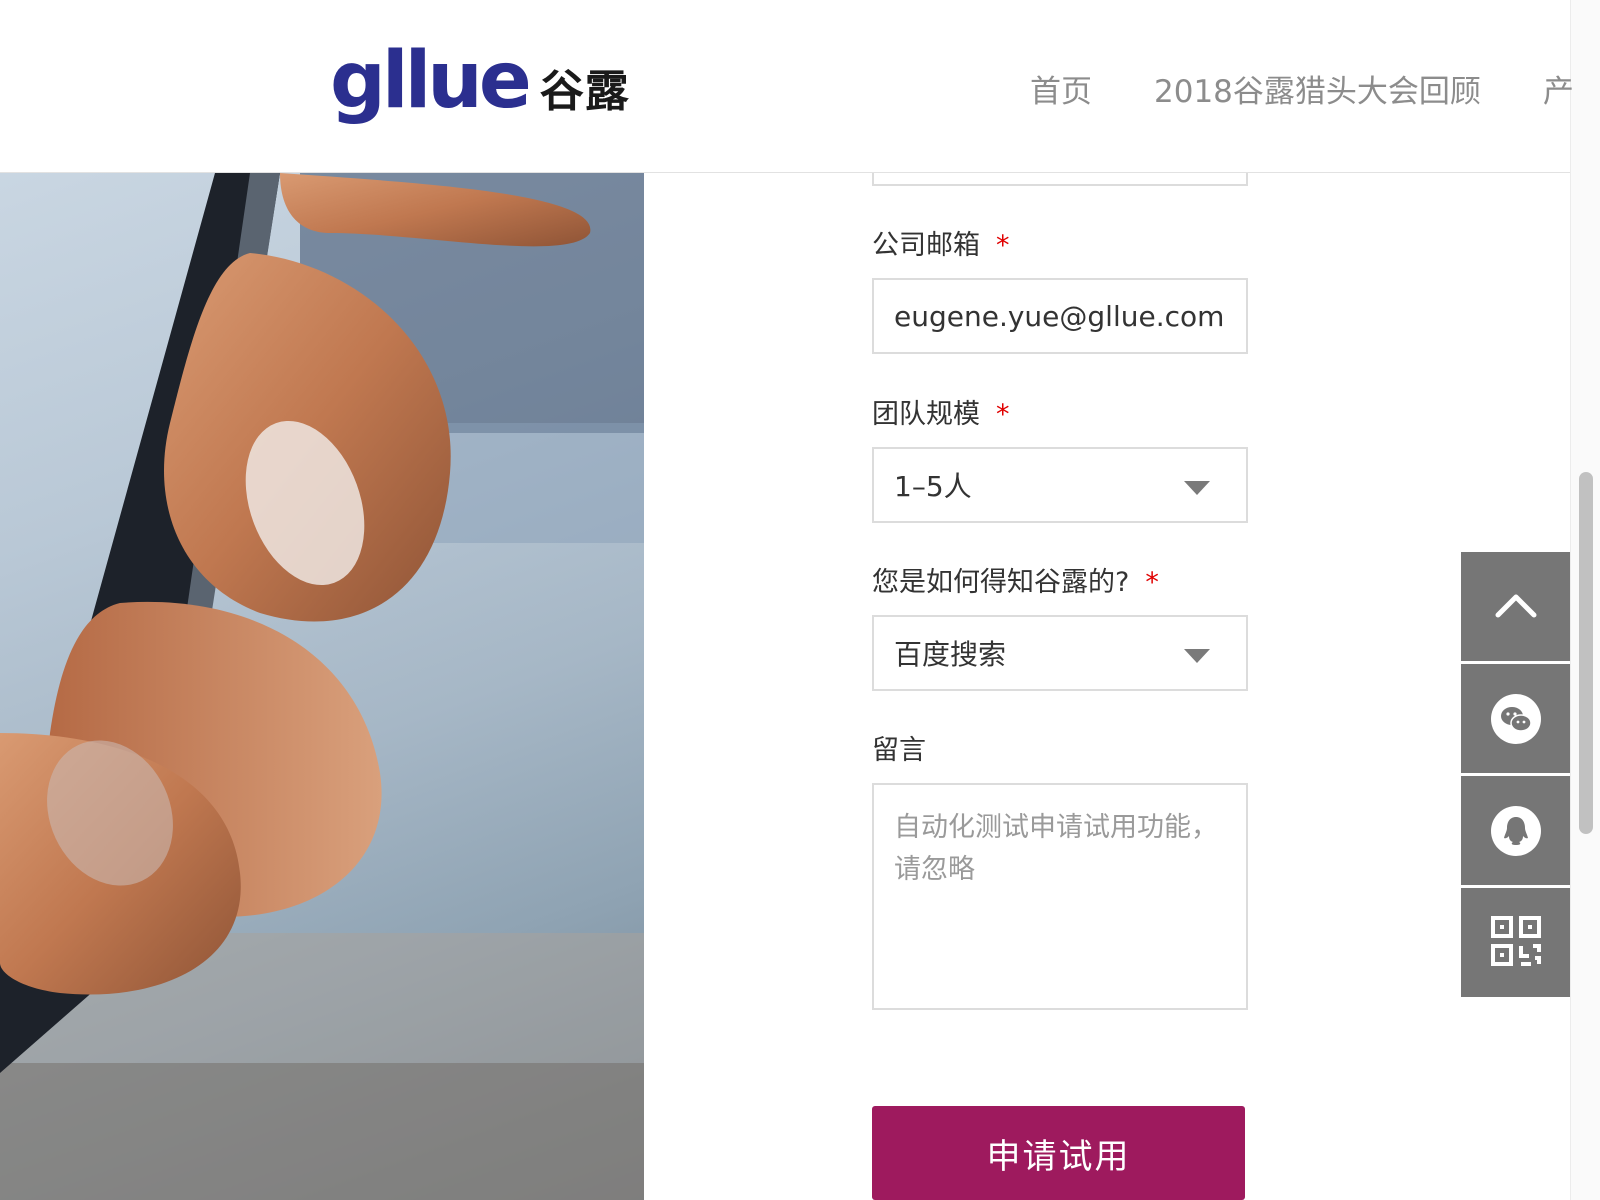 The image size is (1600, 1200). I want to click on message-label: 留言, so click(899, 747).